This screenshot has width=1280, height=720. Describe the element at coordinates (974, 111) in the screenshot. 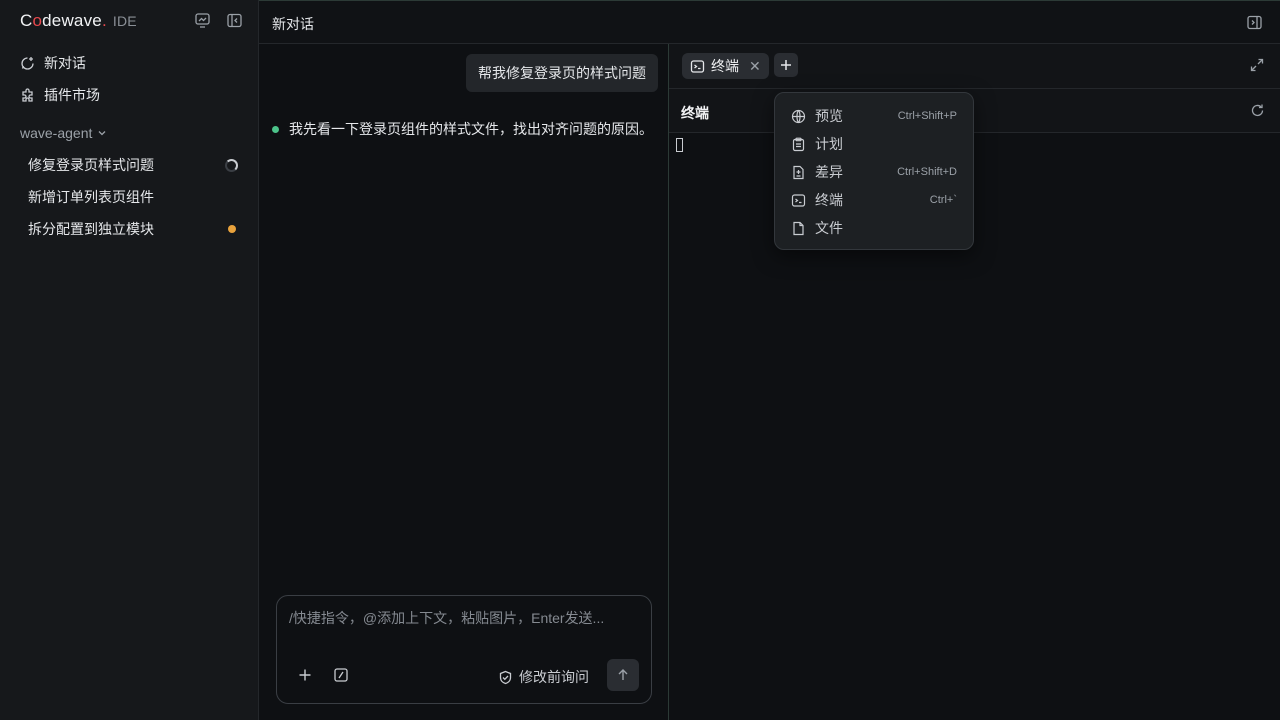

I see `terminal-header: 终端` at that location.